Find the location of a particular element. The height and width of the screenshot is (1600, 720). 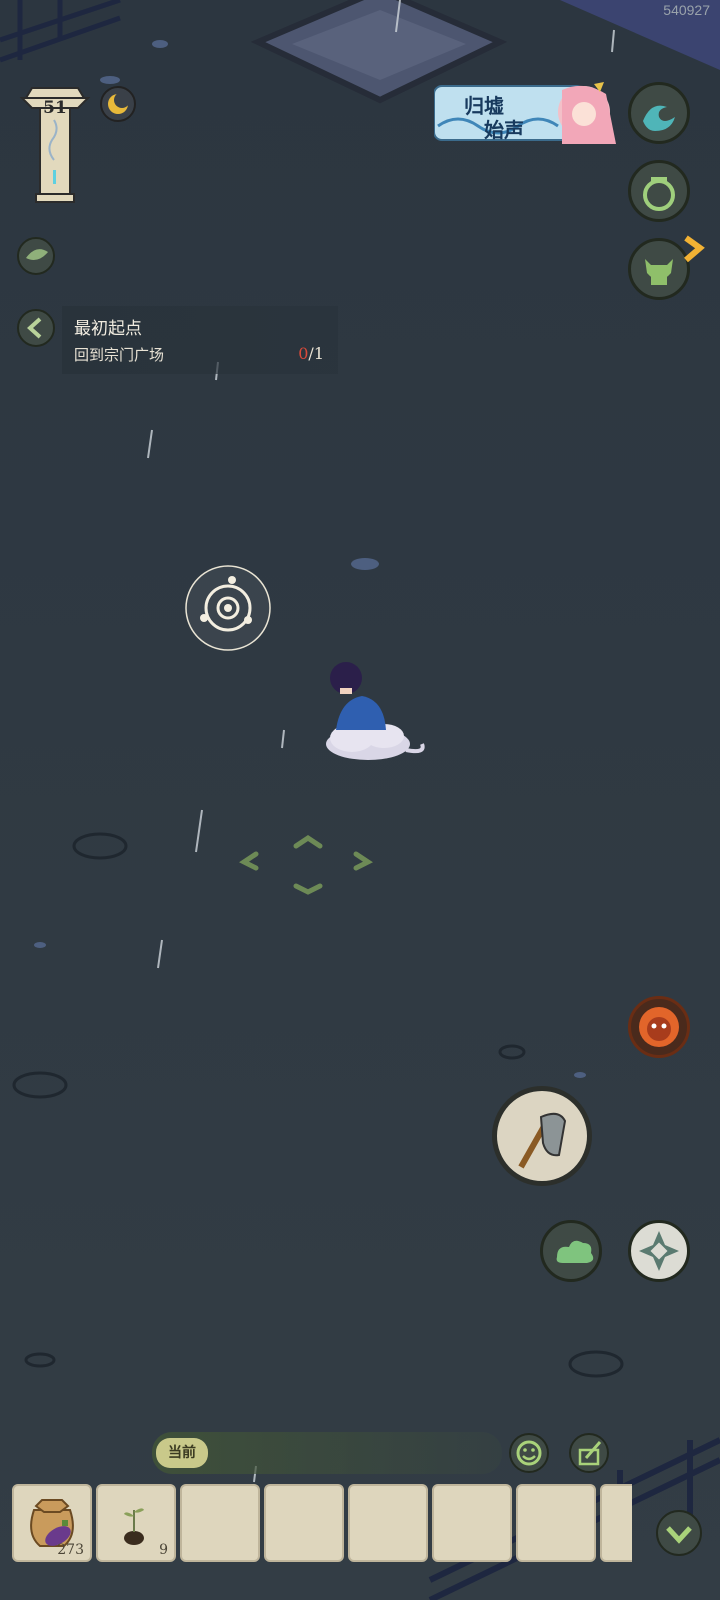

quest-description: 回到宗门广场 is located at coordinates (119, 355).